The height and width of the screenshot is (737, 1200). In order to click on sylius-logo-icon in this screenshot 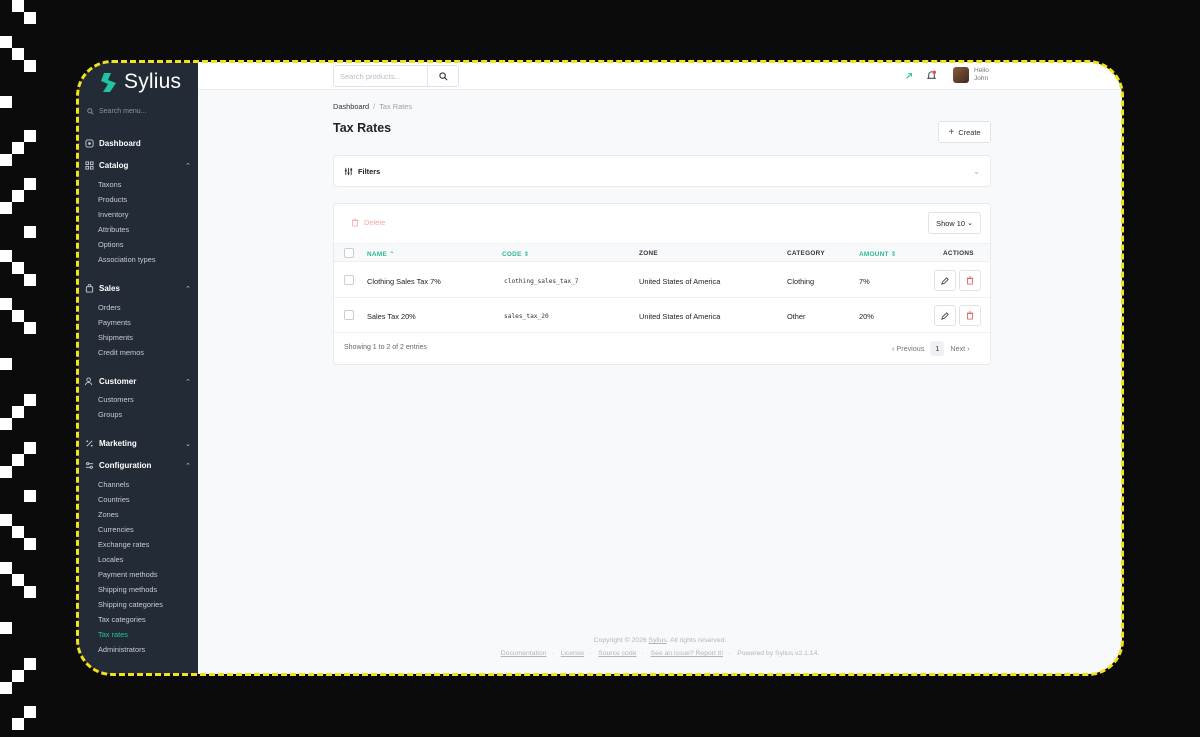, I will do `click(108, 82)`.